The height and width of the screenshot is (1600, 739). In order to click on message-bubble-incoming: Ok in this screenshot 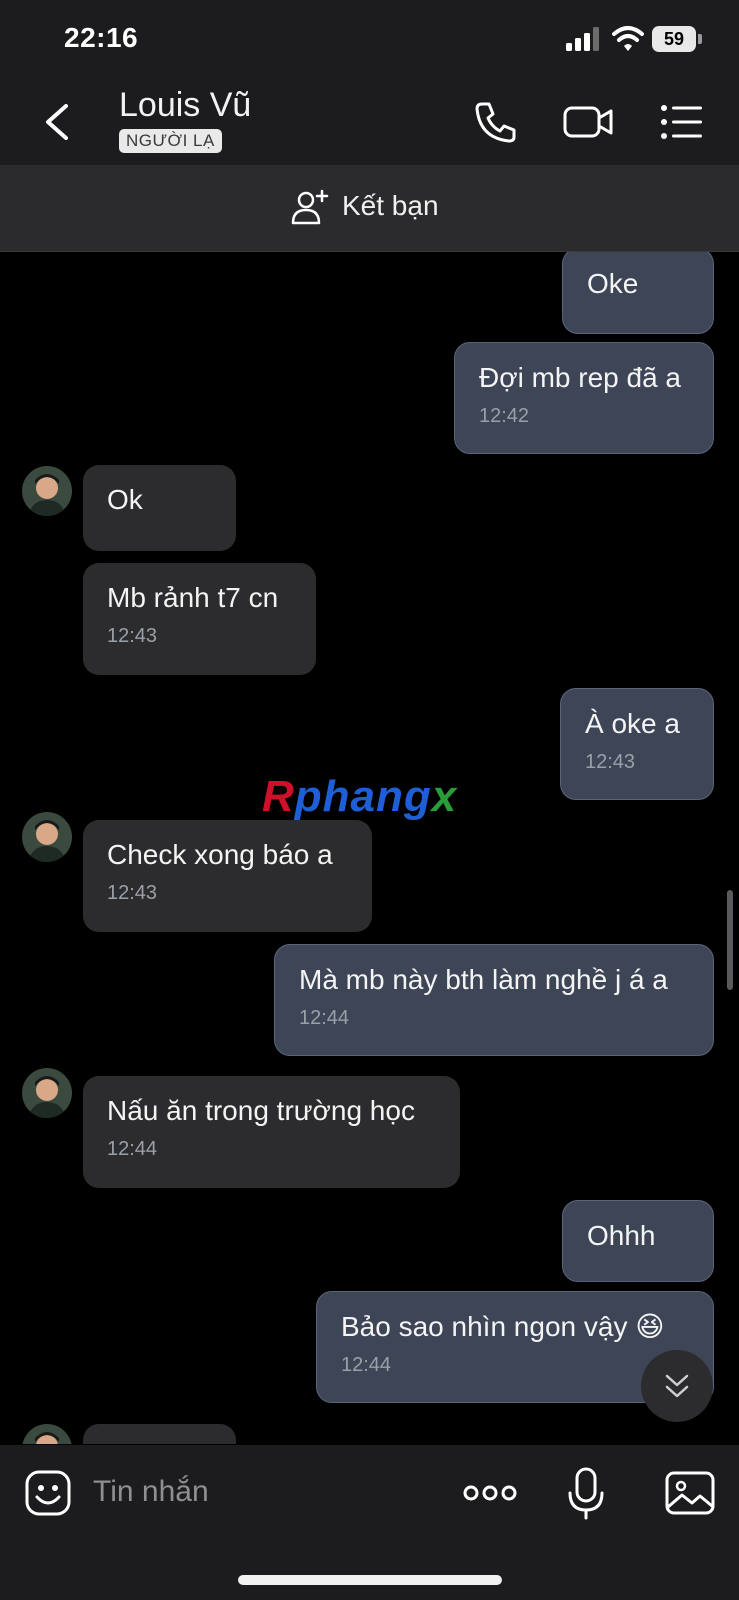, I will do `click(159, 508)`.